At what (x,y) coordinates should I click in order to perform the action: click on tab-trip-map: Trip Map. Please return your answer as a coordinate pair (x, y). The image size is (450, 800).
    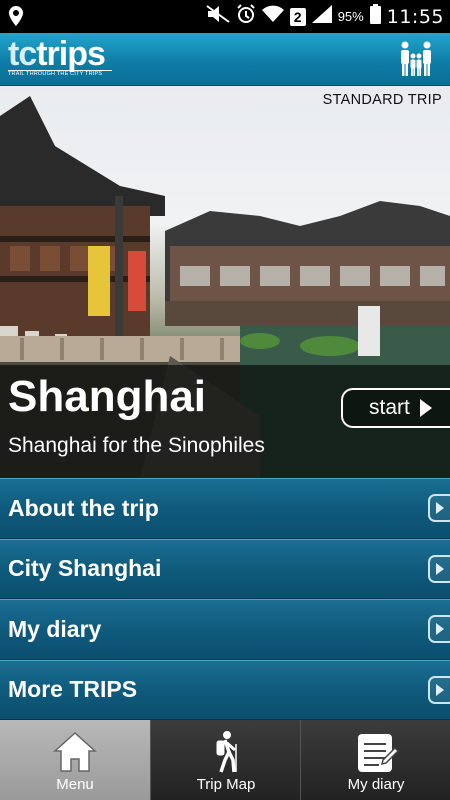
    Looking at the image, I should click on (225, 760).